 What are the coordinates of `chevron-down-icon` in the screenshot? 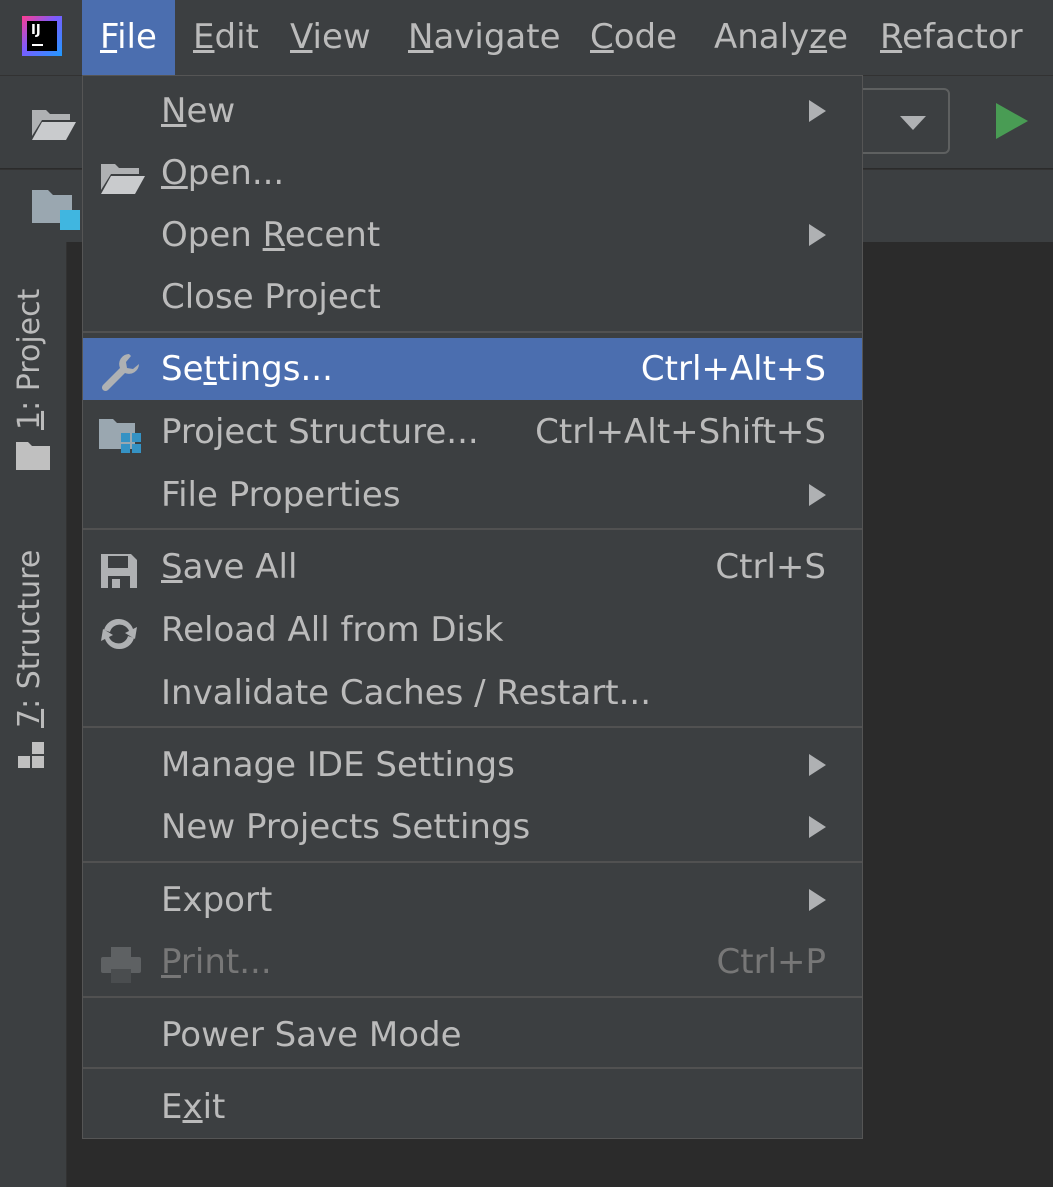 It's located at (913, 123).